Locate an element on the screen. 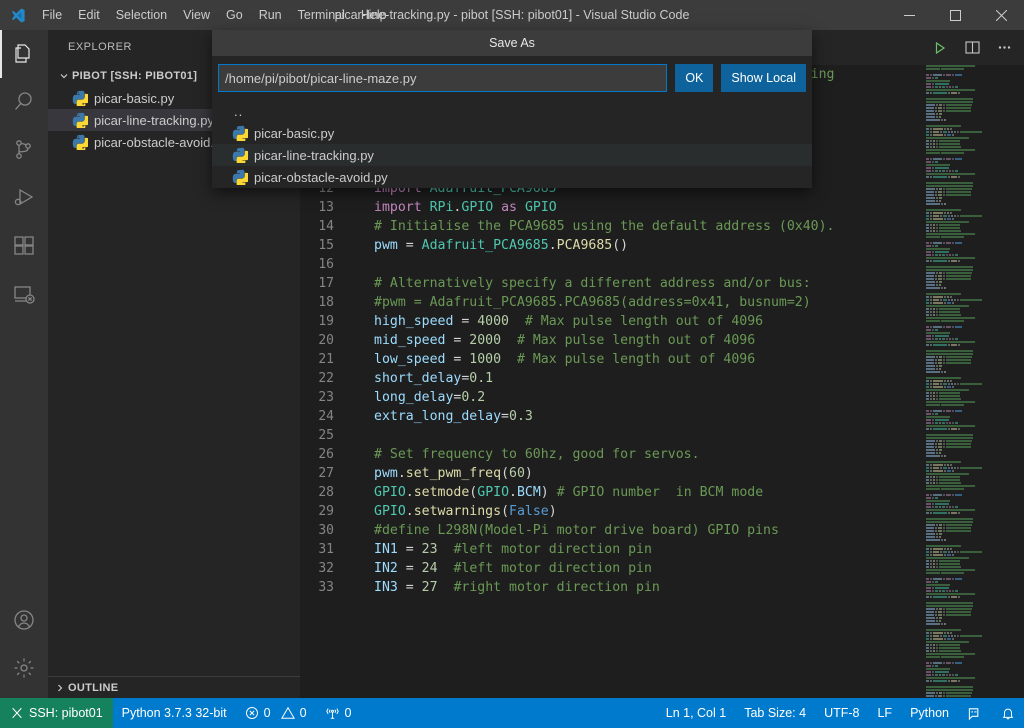 Image resolution: width=1024 pixels, height=728 pixels. status-eol-label: LF is located at coordinates (885, 713).